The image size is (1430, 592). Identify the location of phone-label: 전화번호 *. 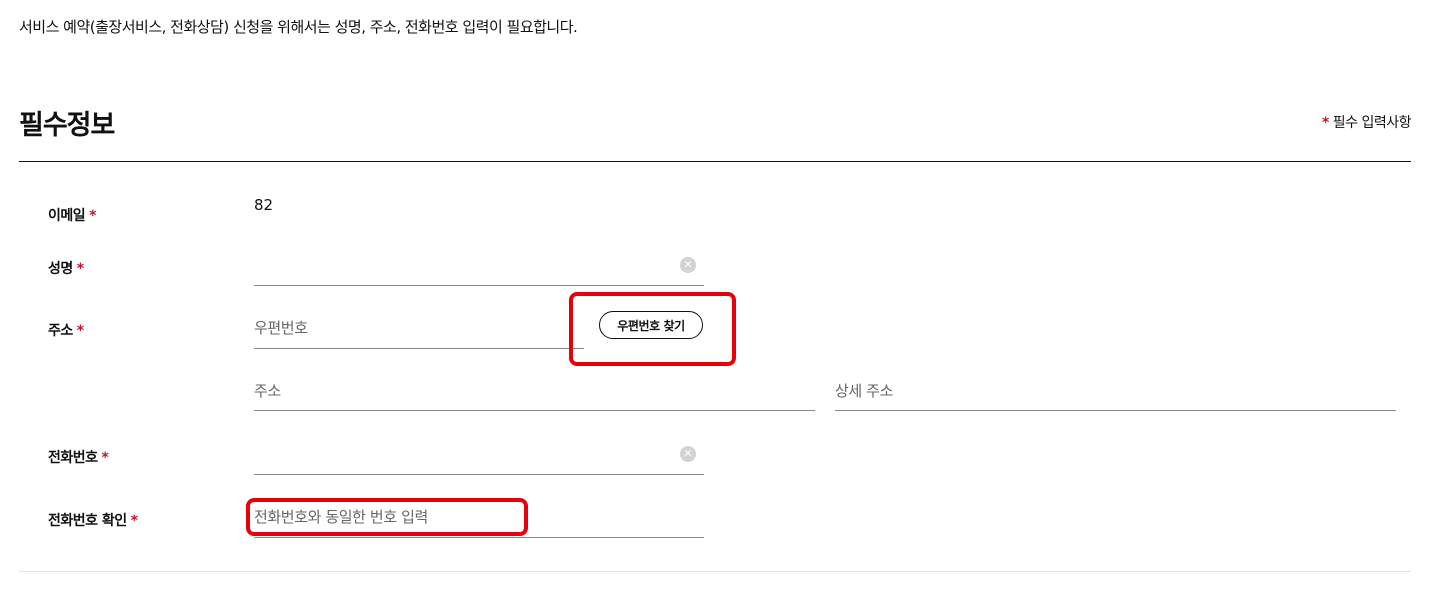
(78, 457).